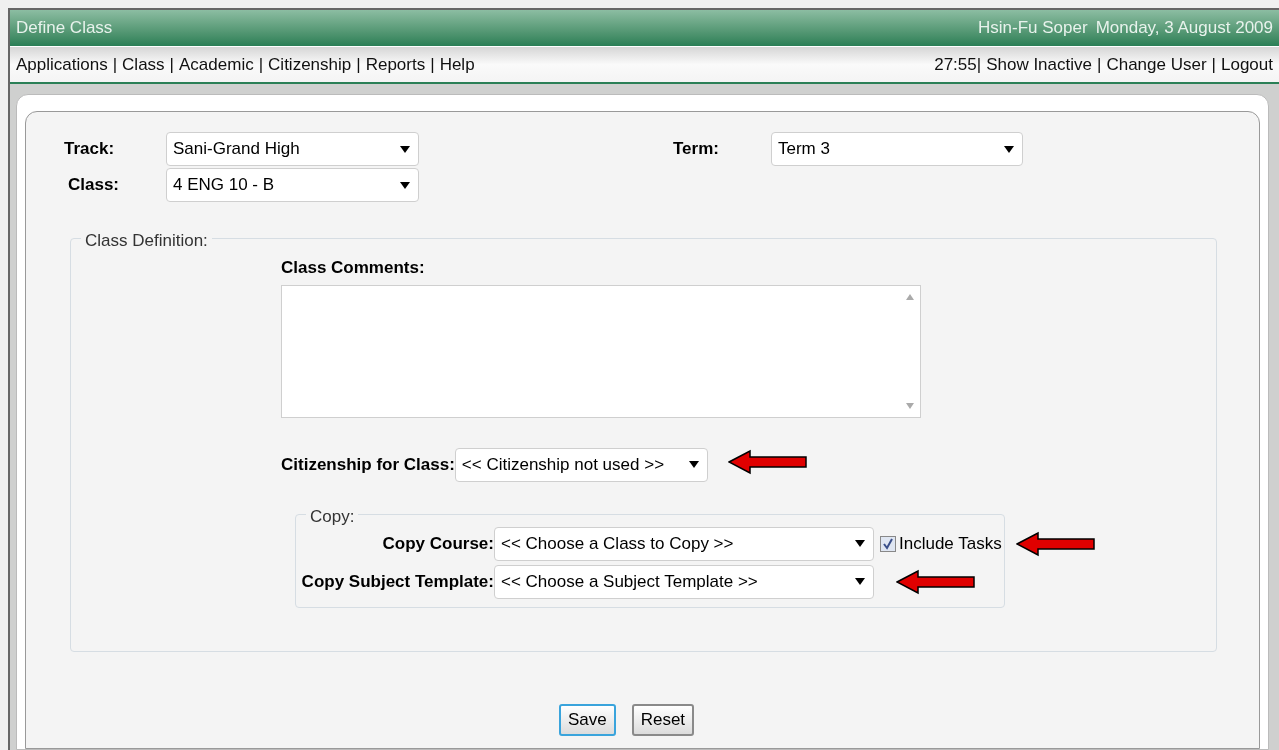  What do you see at coordinates (684, 543) in the screenshot?
I see `copy-course-select: << Choose a Class to Copy >>` at bounding box center [684, 543].